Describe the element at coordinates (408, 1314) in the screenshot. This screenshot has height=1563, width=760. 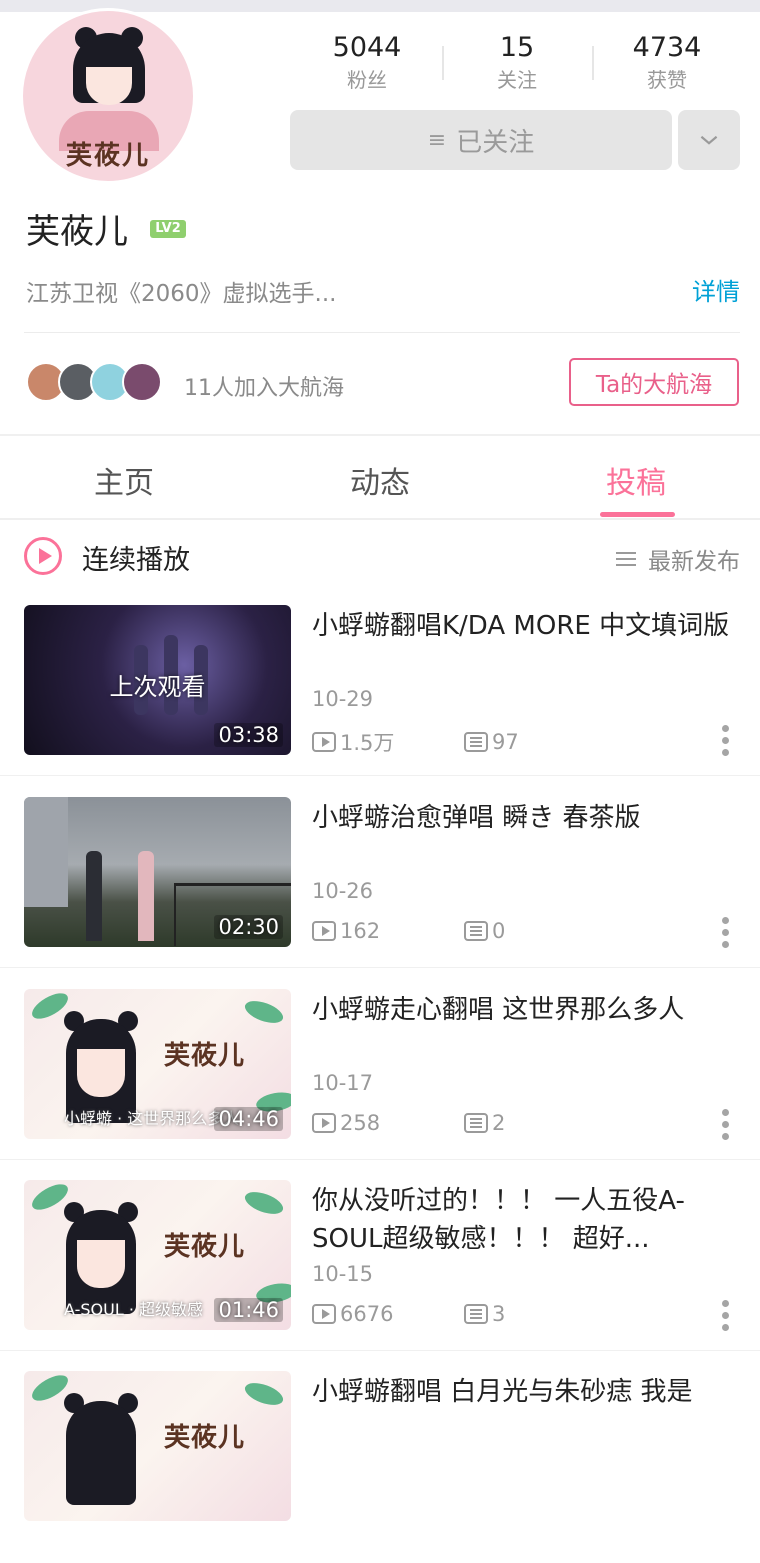
I see `video-meta: 6676 3` at that location.